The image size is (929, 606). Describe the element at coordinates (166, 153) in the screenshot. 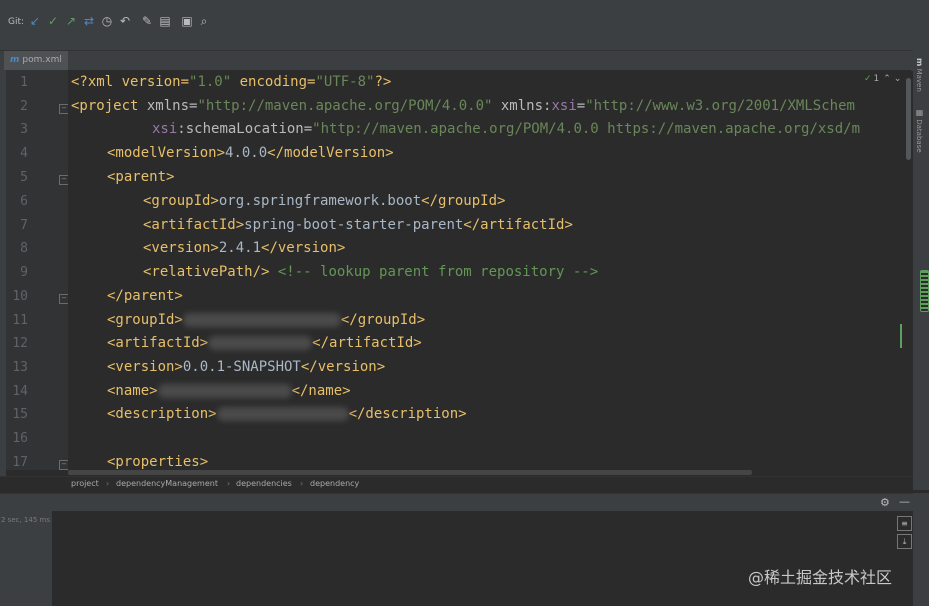

I see `code-token: <modelVersion>` at that location.